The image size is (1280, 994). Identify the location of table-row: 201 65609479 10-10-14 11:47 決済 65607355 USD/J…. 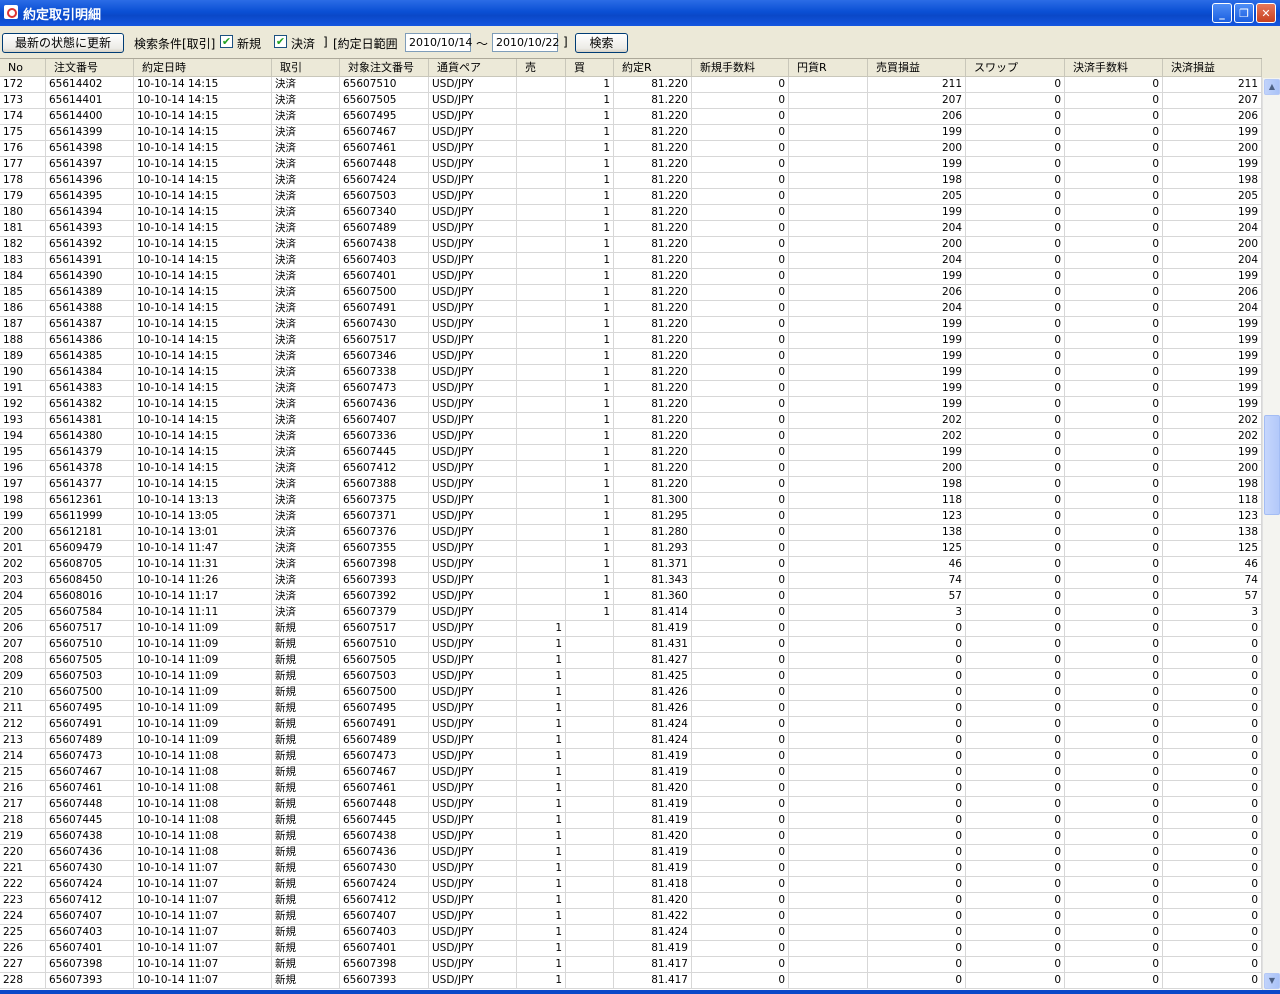
(631, 549).